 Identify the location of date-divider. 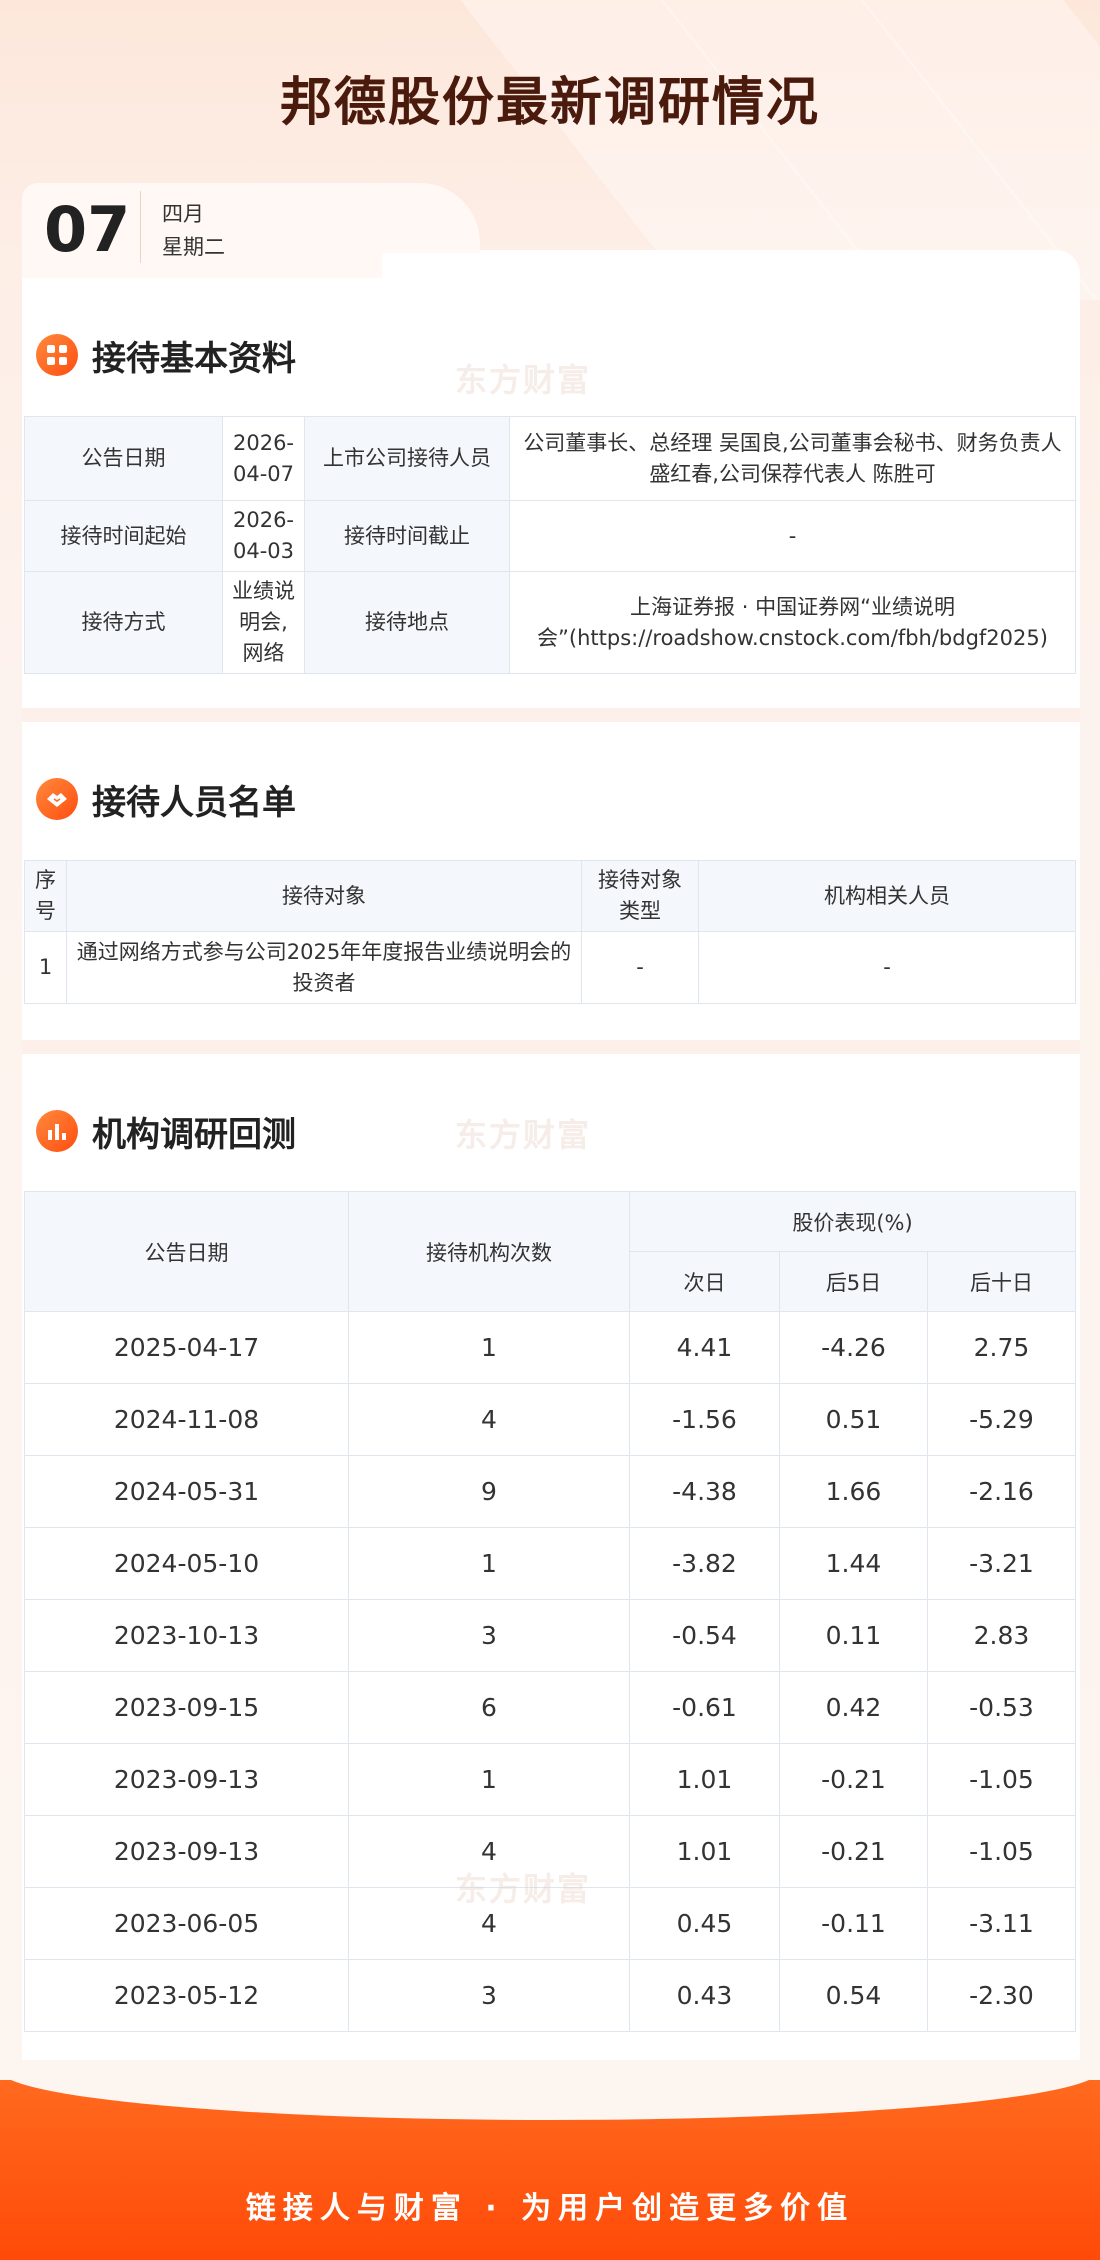
(140, 227).